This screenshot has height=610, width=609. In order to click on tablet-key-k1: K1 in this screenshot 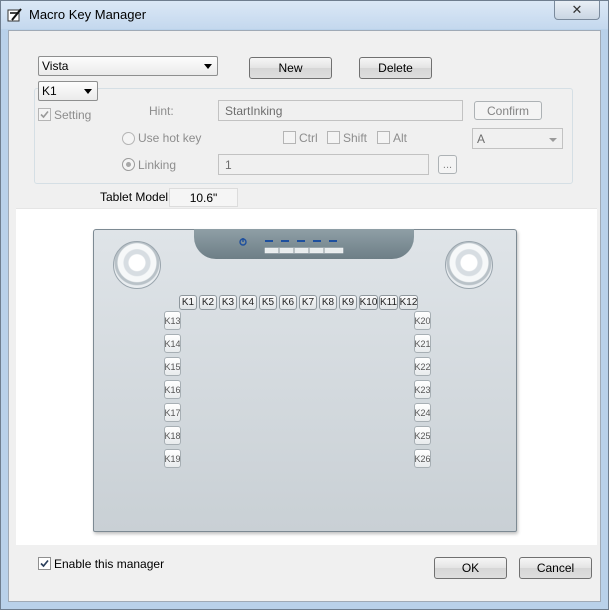, I will do `click(188, 302)`.